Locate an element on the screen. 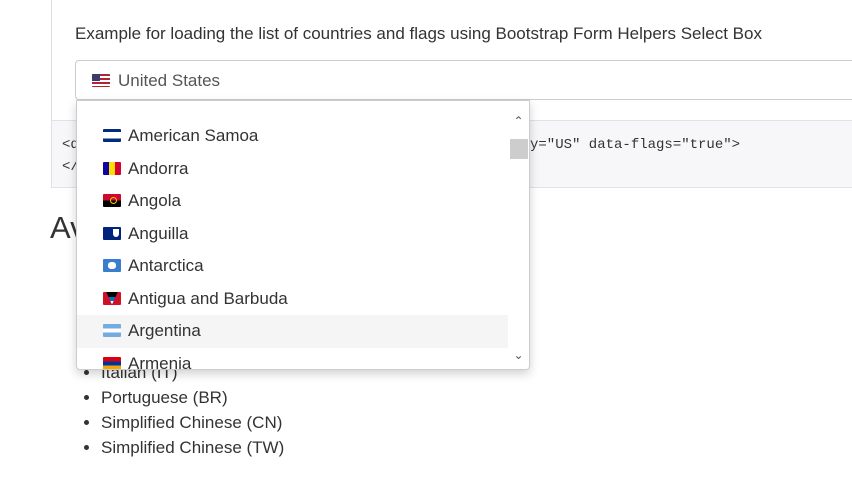 The image size is (852, 480). scrollbar-thumb is located at coordinates (519, 149).